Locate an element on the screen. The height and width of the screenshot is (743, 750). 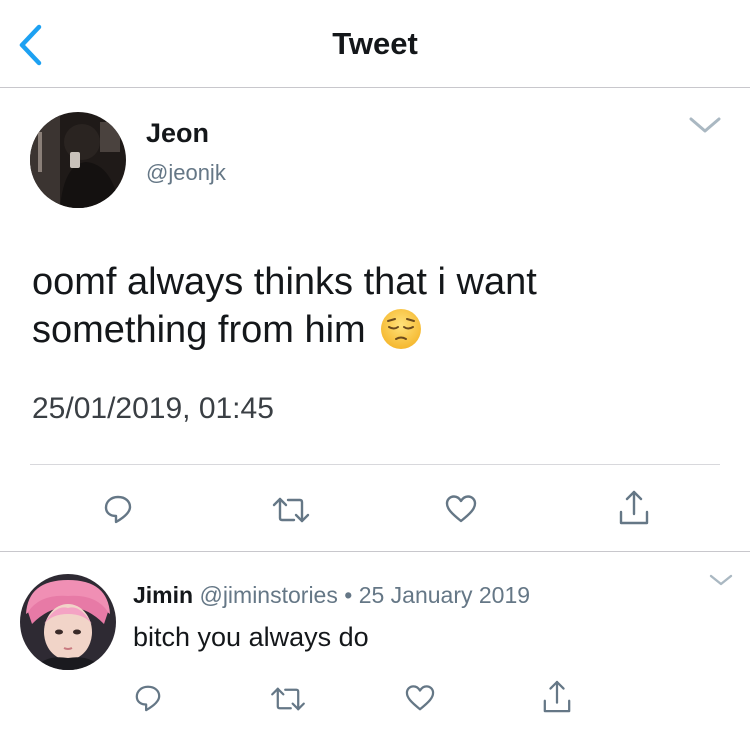
reply-author-handle: @jiminstories is located at coordinates (268, 595).